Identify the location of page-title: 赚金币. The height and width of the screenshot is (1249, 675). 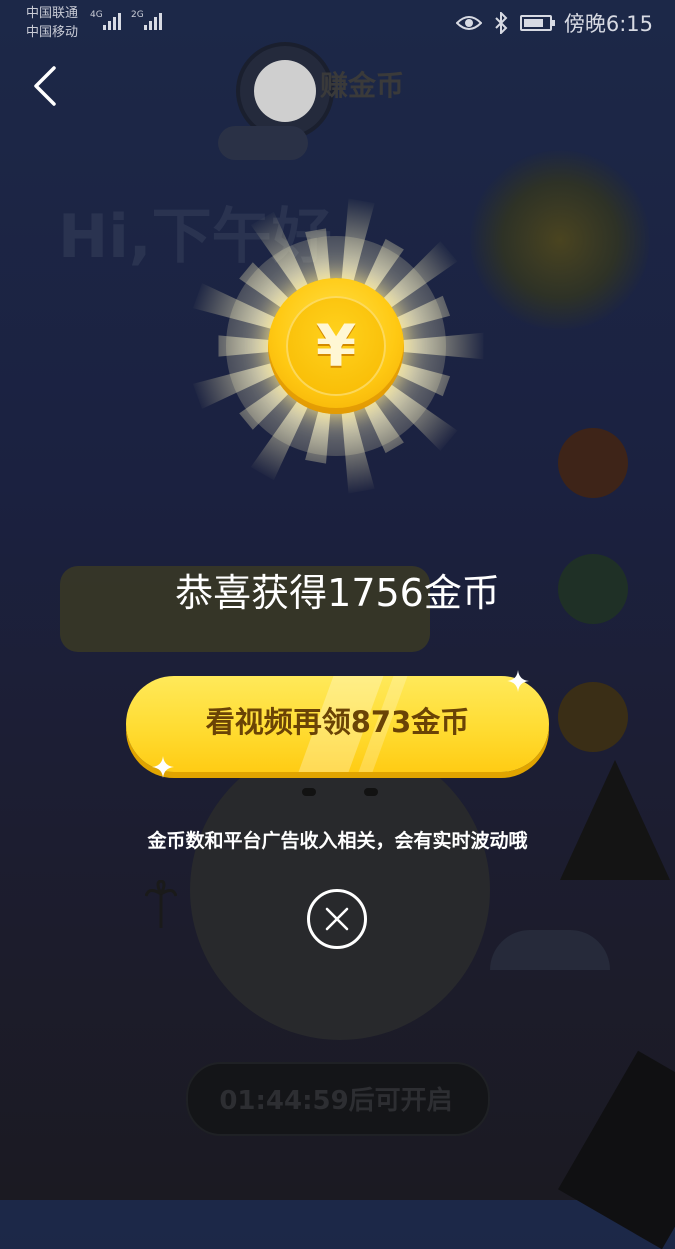
(362, 85).